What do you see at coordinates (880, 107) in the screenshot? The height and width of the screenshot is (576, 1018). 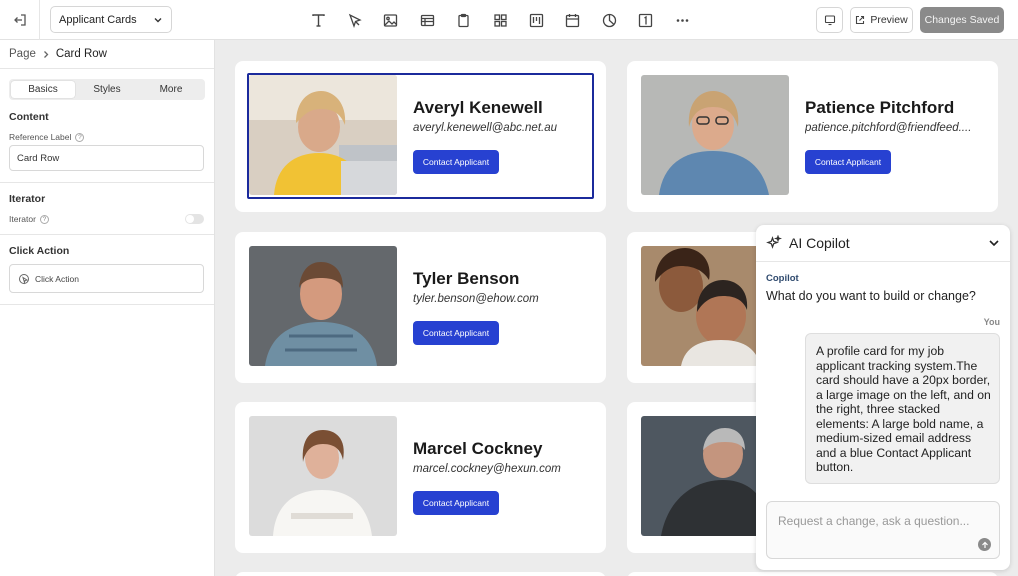 I see `applicant-name: Patience Pitchford` at bounding box center [880, 107].